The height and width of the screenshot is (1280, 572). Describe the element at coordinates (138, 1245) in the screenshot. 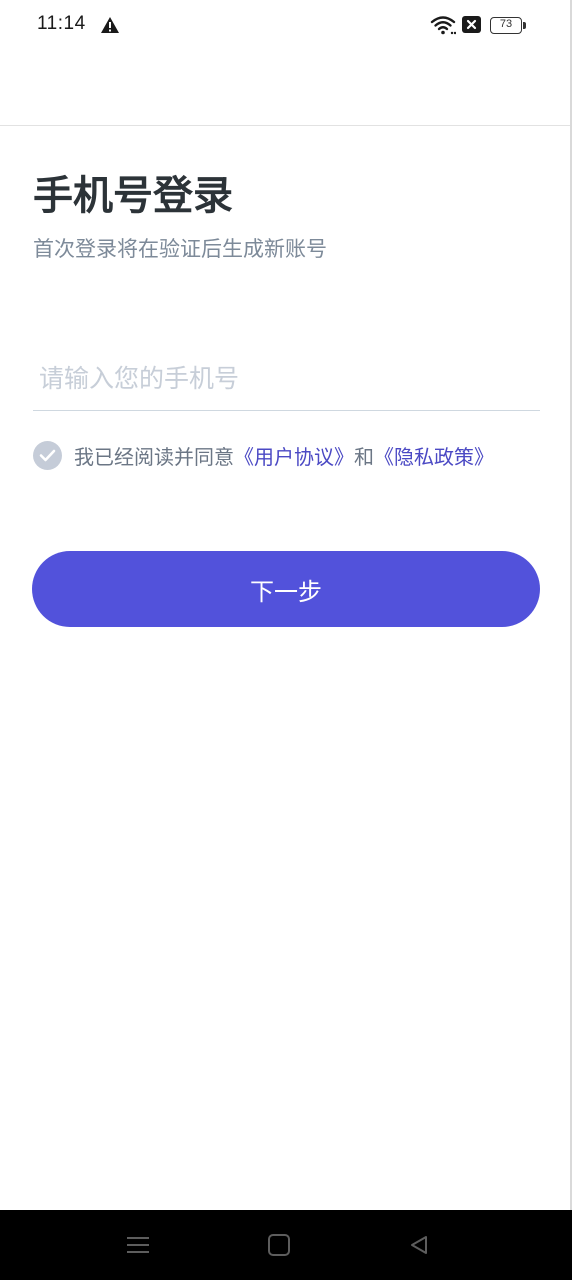

I see `menu-icon` at that location.